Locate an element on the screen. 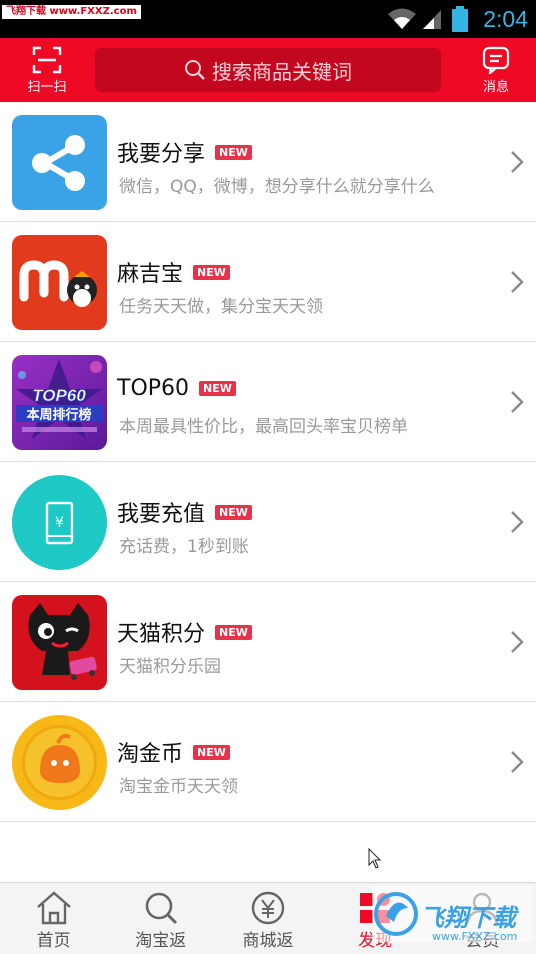 Image resolution: width=536 pixels, height=954 pixels. status-bar: 飞翔下载 www.FXXZ.com 2:04 is located at coordinates (268, 19).